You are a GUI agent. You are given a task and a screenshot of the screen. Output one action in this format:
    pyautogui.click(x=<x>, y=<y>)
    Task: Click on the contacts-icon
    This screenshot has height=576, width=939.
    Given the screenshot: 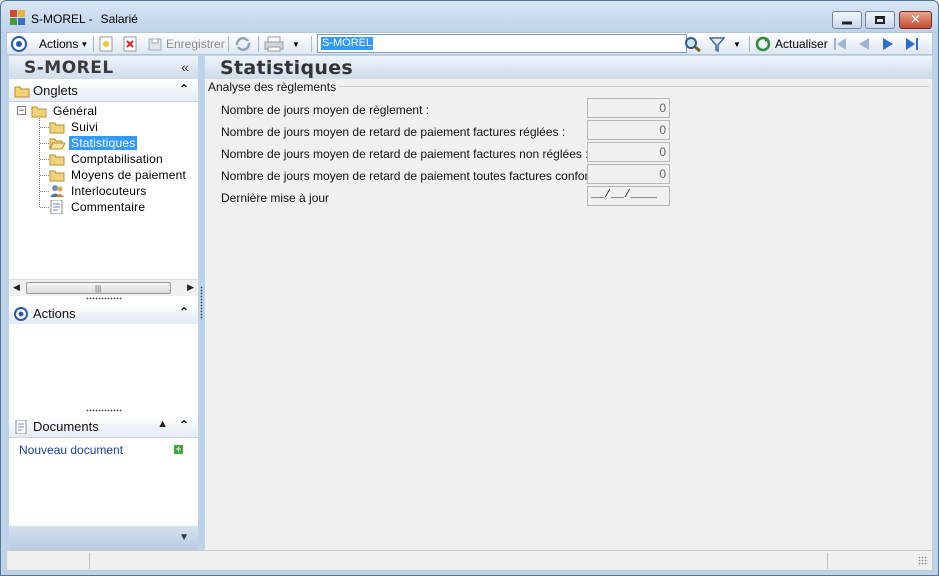 What is the action you would take?
    pyautogui.click(x=57, y=191)
    